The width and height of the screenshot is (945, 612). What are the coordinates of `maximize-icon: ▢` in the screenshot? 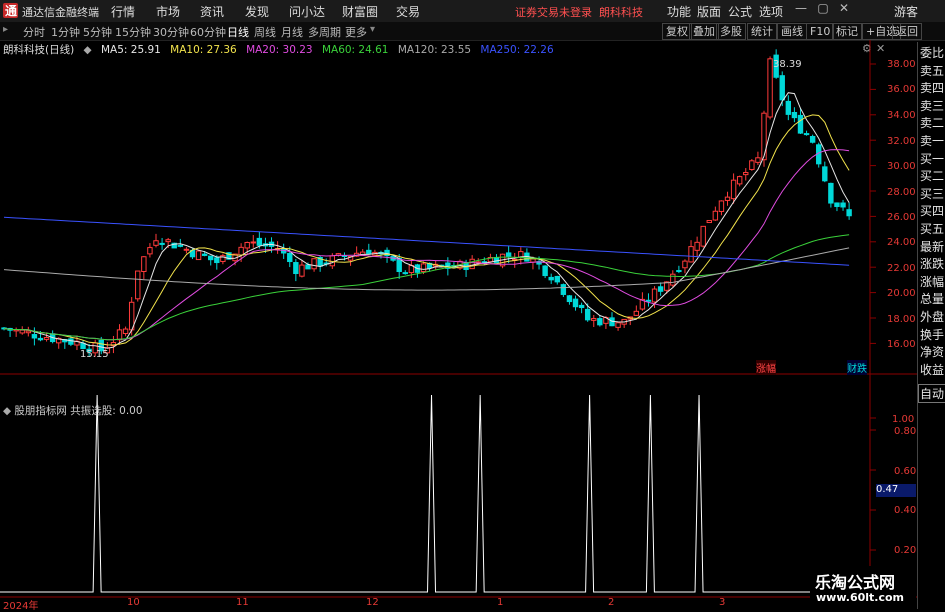 It's located at (823, 10).